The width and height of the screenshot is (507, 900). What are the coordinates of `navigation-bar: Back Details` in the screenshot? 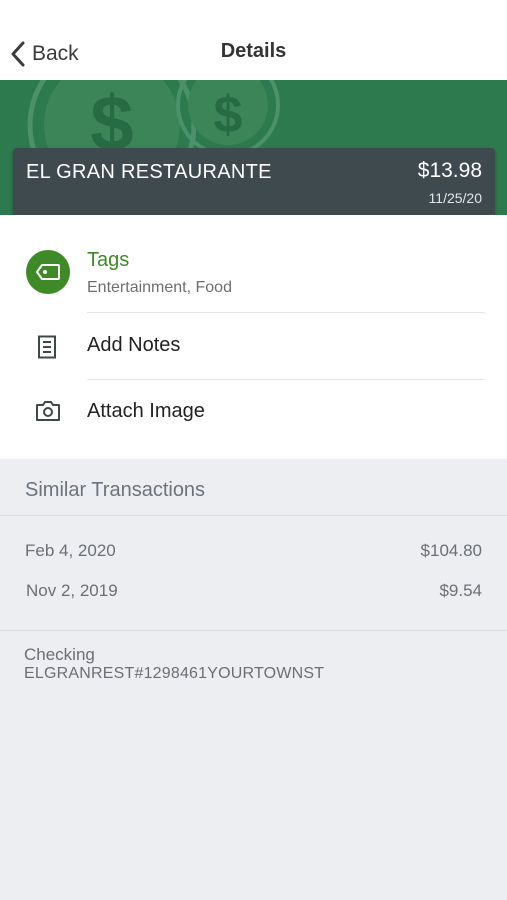 It's located at (253, 40).